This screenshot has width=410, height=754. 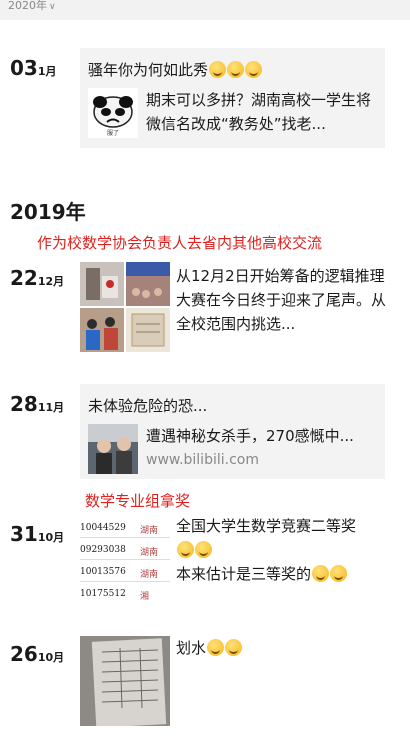 I want to click on year-filter-bar: 2020年 ∨, so click(x=205, y=10).